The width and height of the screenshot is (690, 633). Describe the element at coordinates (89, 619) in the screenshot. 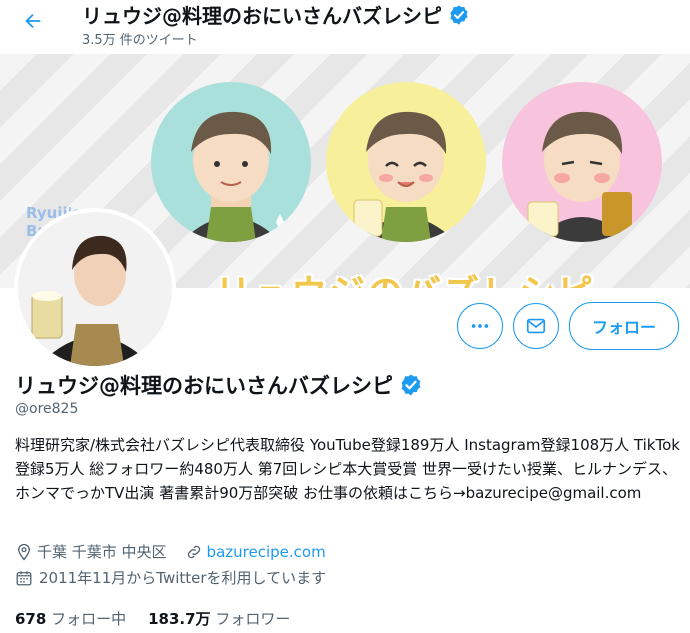

I see `following-label: フォロー中` at that location.